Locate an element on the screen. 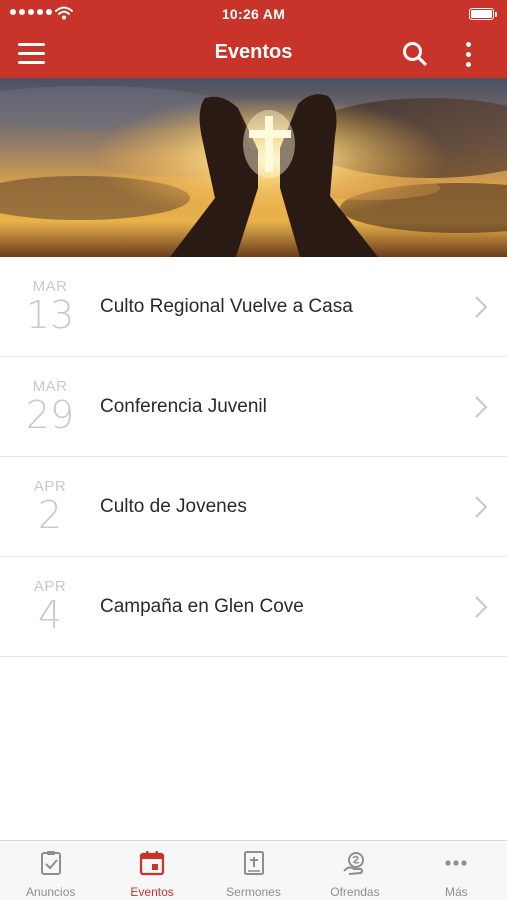 This screenshot has width=507, height=900. event-row: MAR 29 Conferencia Juvenil is located at coordinates (253, 407).